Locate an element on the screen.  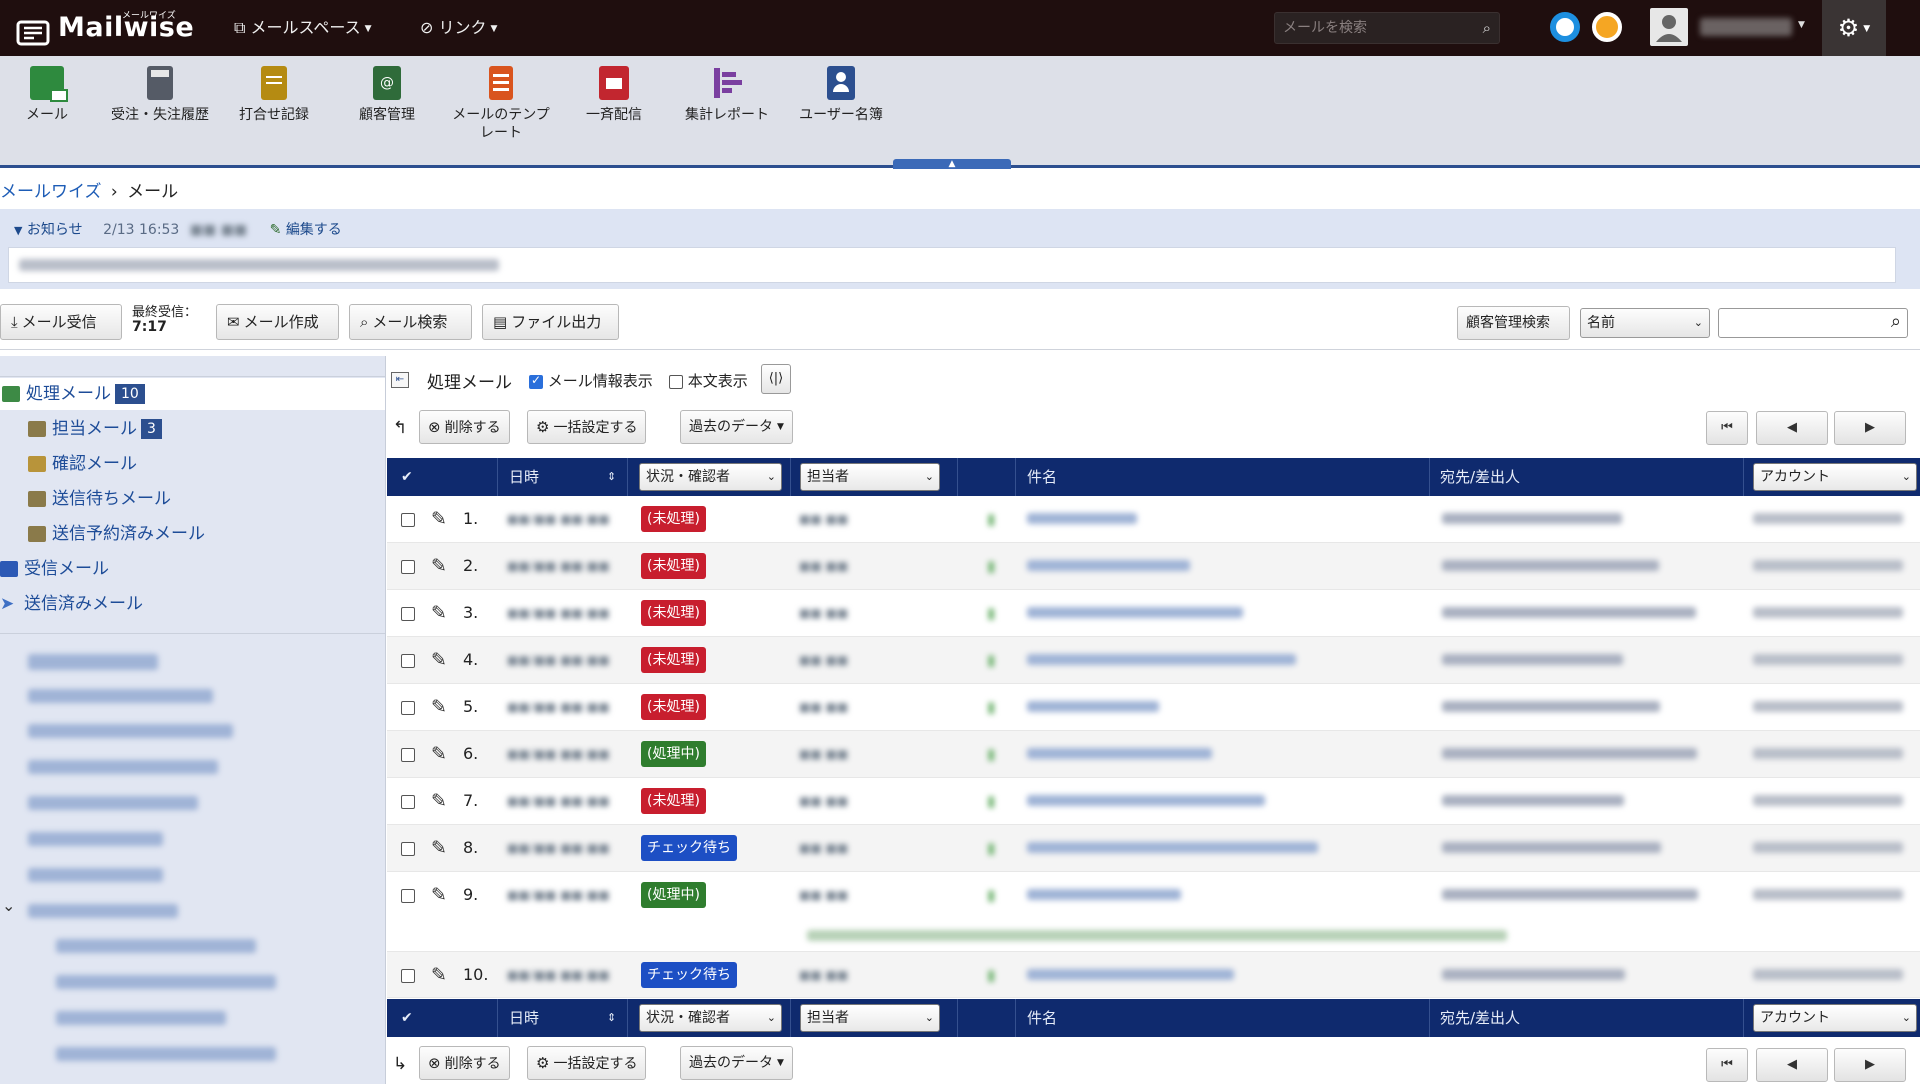
triangle-down-icon: ▼ is located at coordinates (18, 230).